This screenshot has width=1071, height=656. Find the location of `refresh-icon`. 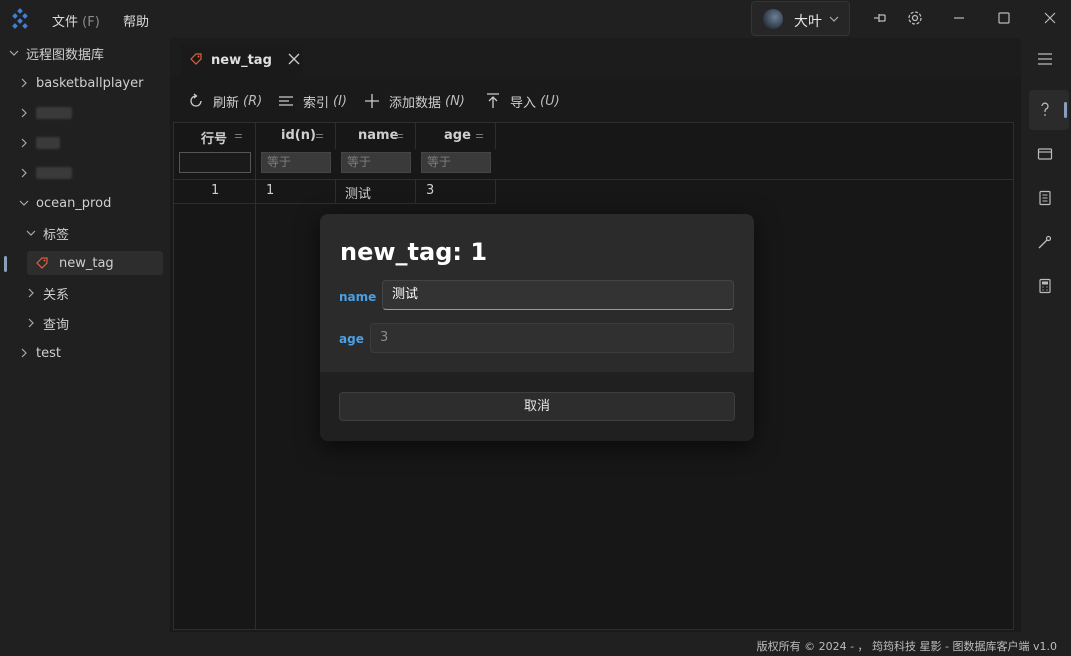

refresh-icon is located at coordinates (196, 100).